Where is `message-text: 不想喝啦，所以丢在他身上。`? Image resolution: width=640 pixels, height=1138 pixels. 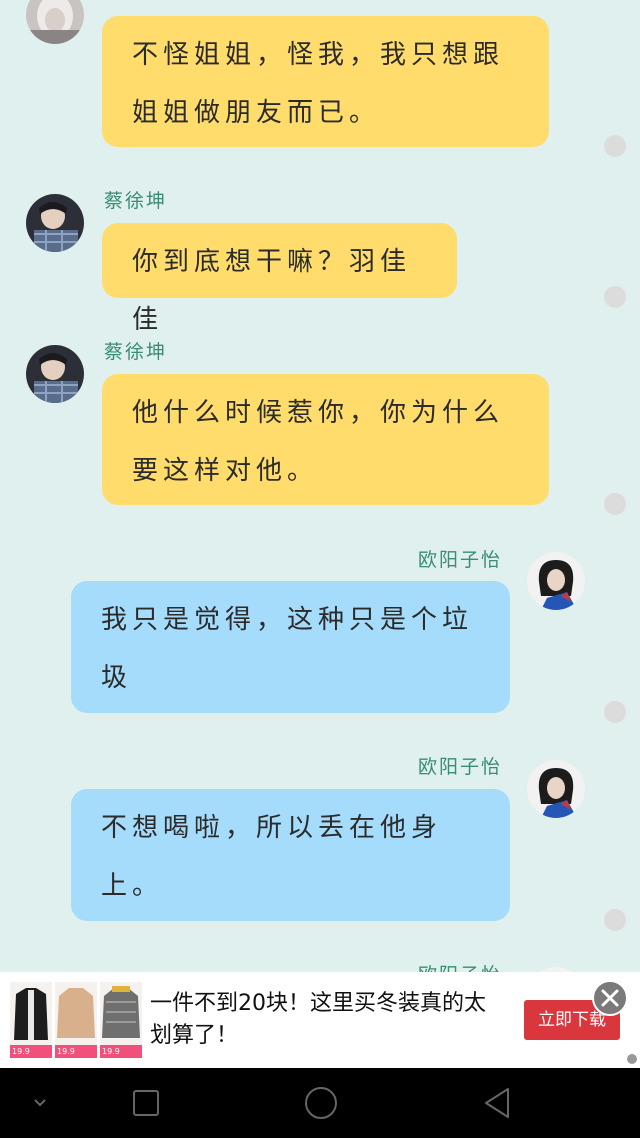
message-text: 不想喝啦，所以丢在他身上。 is located at coordinates (272, 857).